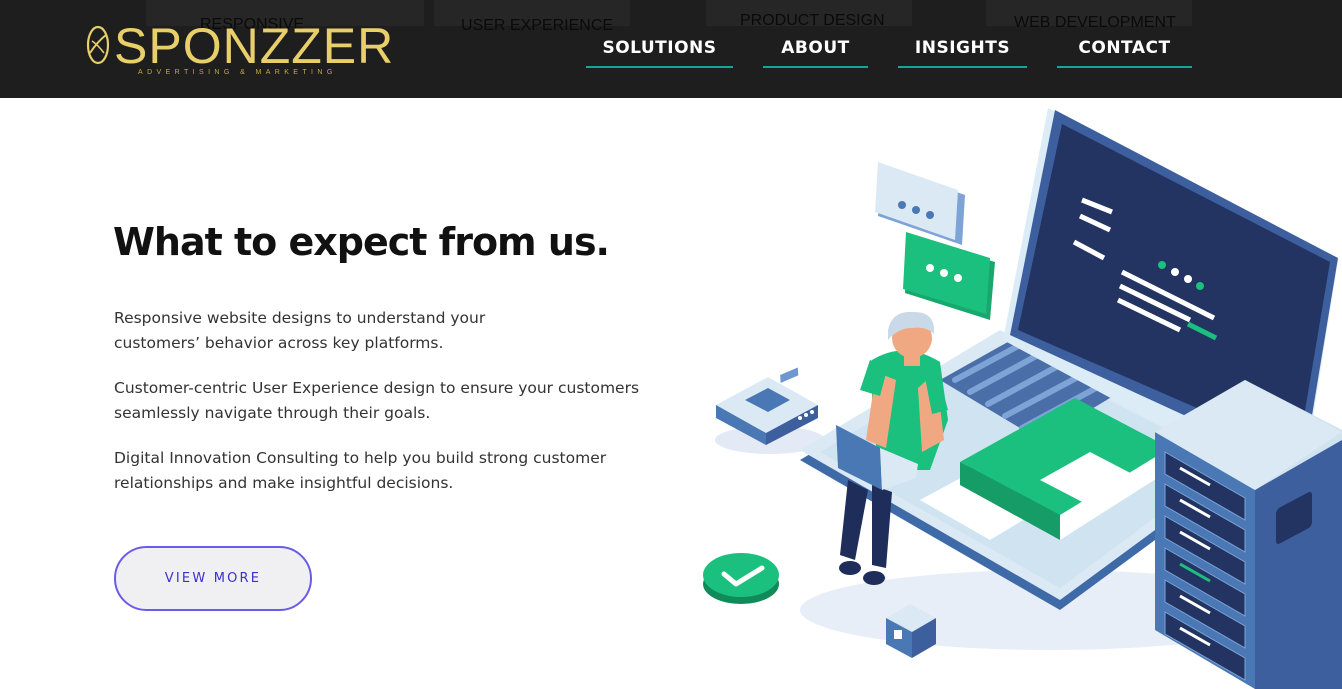  I want to click on logo-tagline: ADVERTISING & MARKETING, so click(237, 72).